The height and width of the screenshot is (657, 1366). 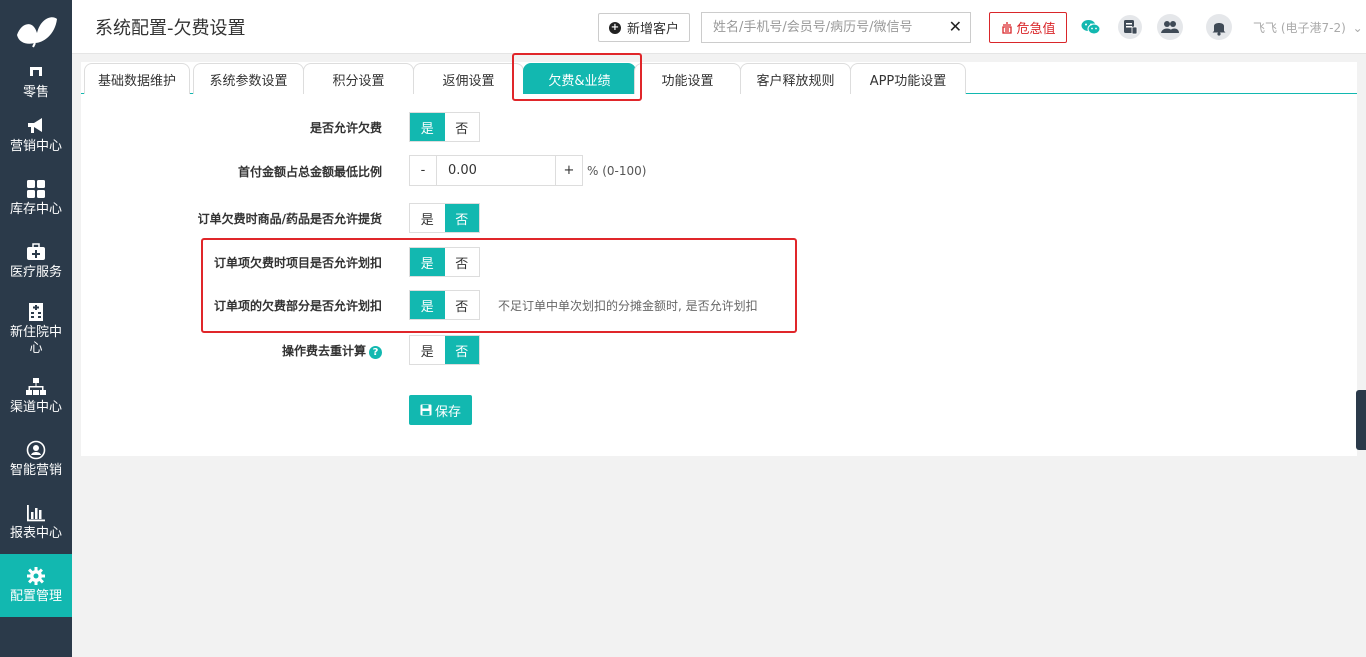 I want to click on floppy-disk-icon, so click(x=426, y=410).